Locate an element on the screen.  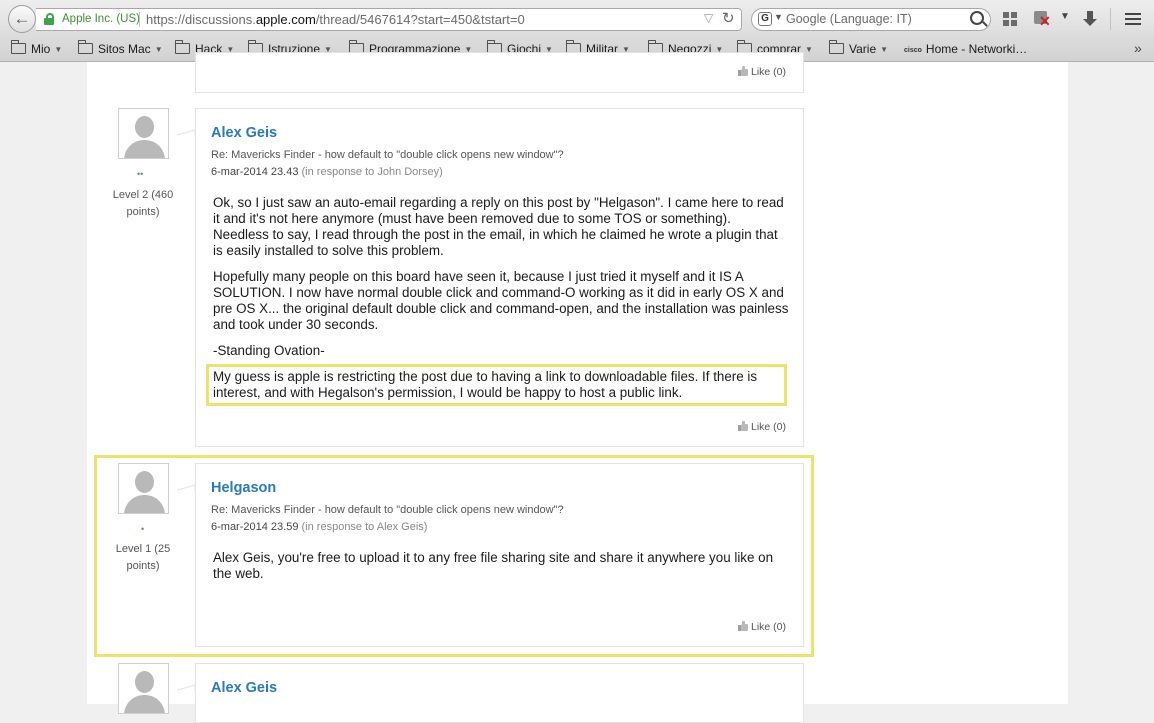
in-response-to: (in response to John Dorsey) is located at coordinates (372, 172).